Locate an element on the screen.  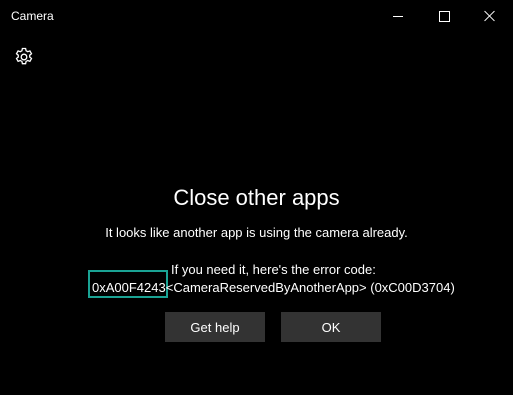
minimize-icon is located at coordinates (398, 16).